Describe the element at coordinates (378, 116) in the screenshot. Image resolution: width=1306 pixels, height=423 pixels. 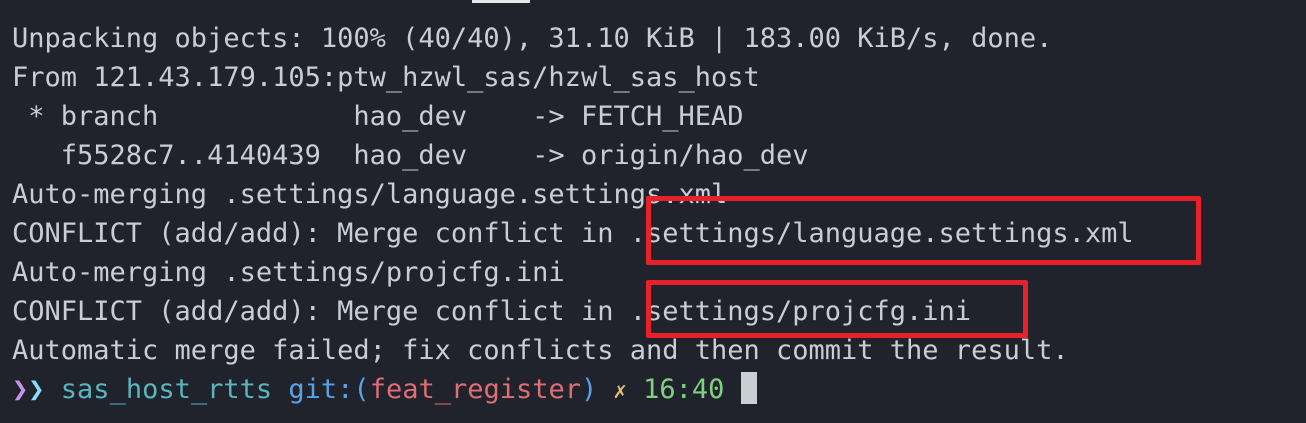
I see `terminal-line-branch-fetch-head: * branch hao_dev -> FETCH_HEAD` at that location.